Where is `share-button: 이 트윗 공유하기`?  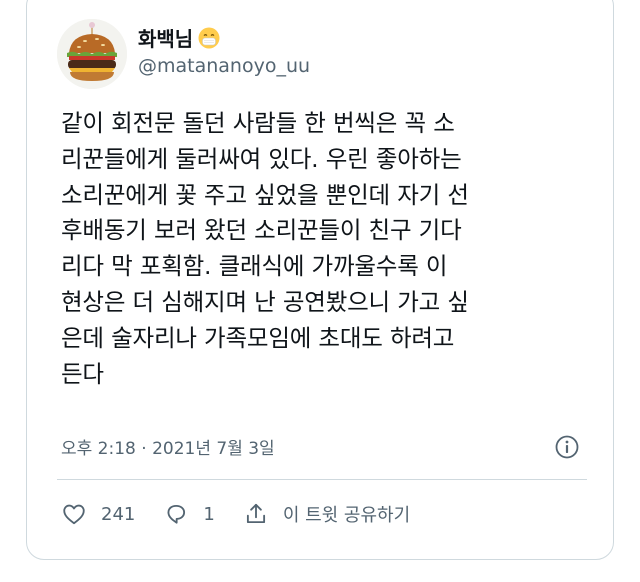
share-button: 이 트윗 공유하기 is located at coordinates (326, 514).